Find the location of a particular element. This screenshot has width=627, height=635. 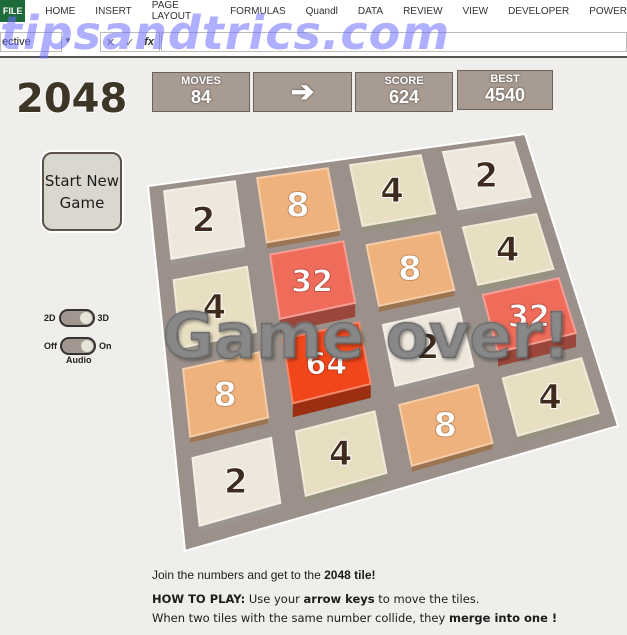

tab-page-layout: PAGE LAYOUT is located at coordinates (171, 11).